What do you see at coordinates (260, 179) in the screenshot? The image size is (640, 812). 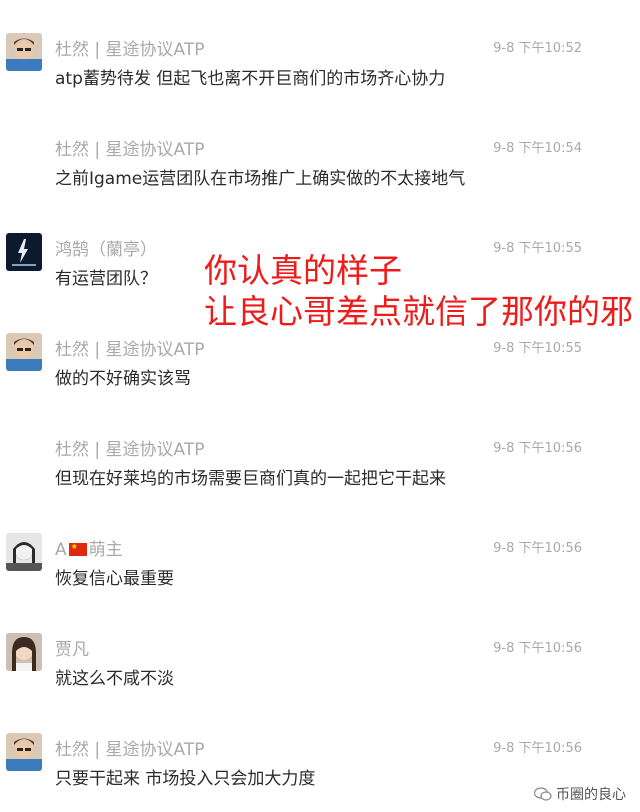 I see `message-text: 之前Igame运营团队在市场推广上确实做的不太接地气` at bounding box center [260, 179].